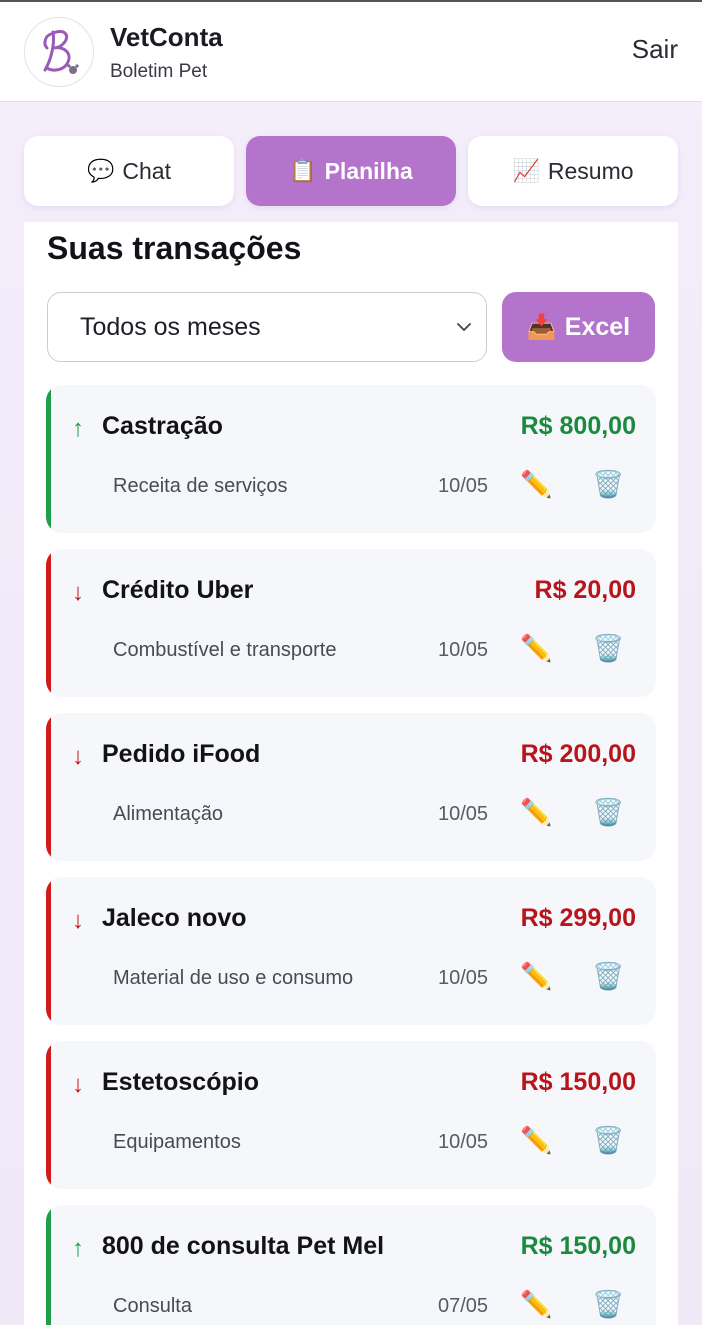 The width and height of the screenshot is (702, 1325). I want to click on transaction-category: Consulta, so click(152, 1306).